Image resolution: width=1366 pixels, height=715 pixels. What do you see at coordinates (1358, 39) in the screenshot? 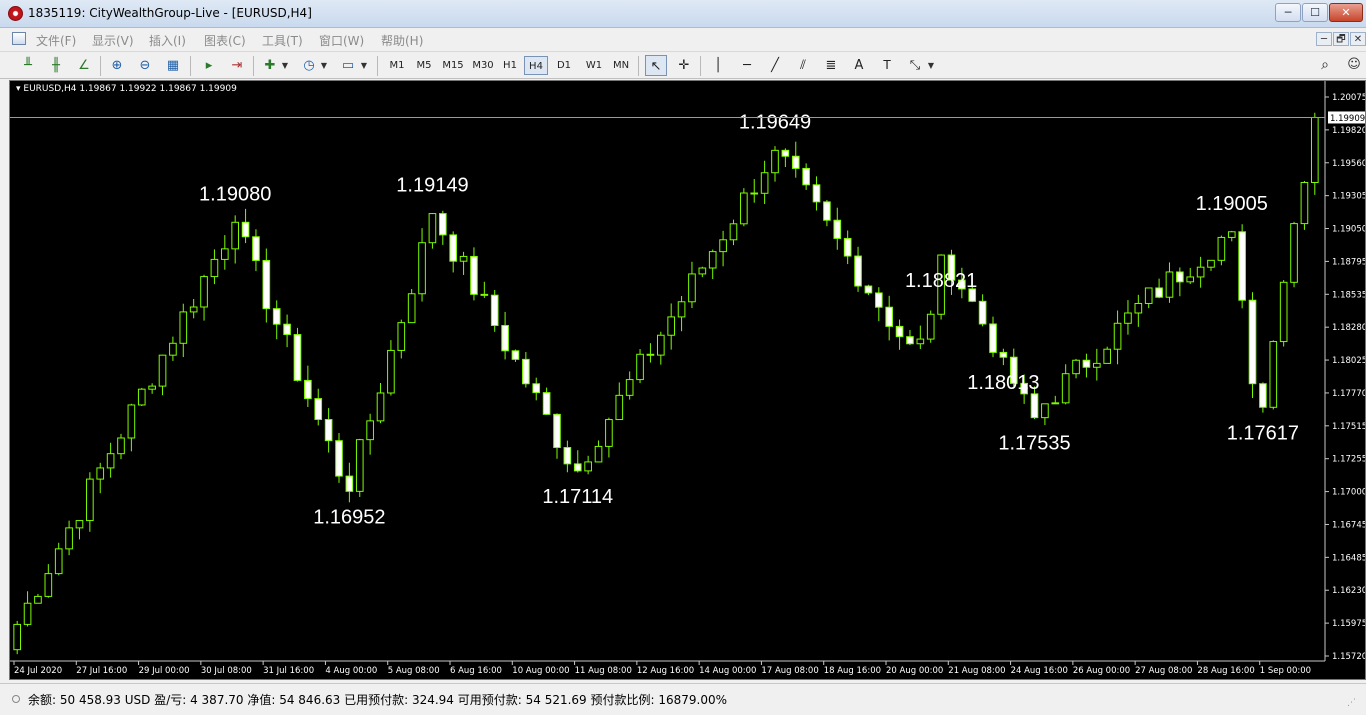
I see `mdi-close-button: ✕` at bounding box center [1358, 39].